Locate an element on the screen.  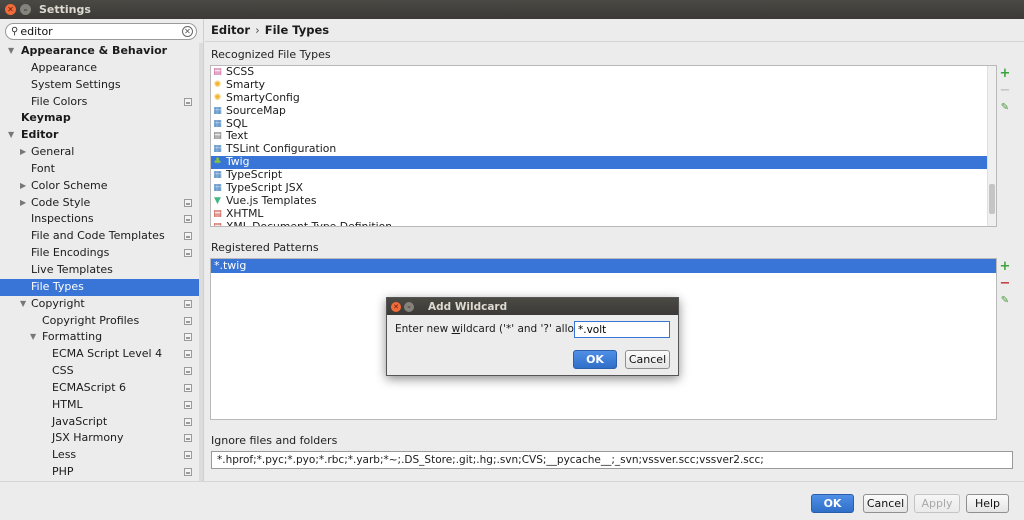
sidebar-item: File and Code Templates is located at coordinates (101, 236).